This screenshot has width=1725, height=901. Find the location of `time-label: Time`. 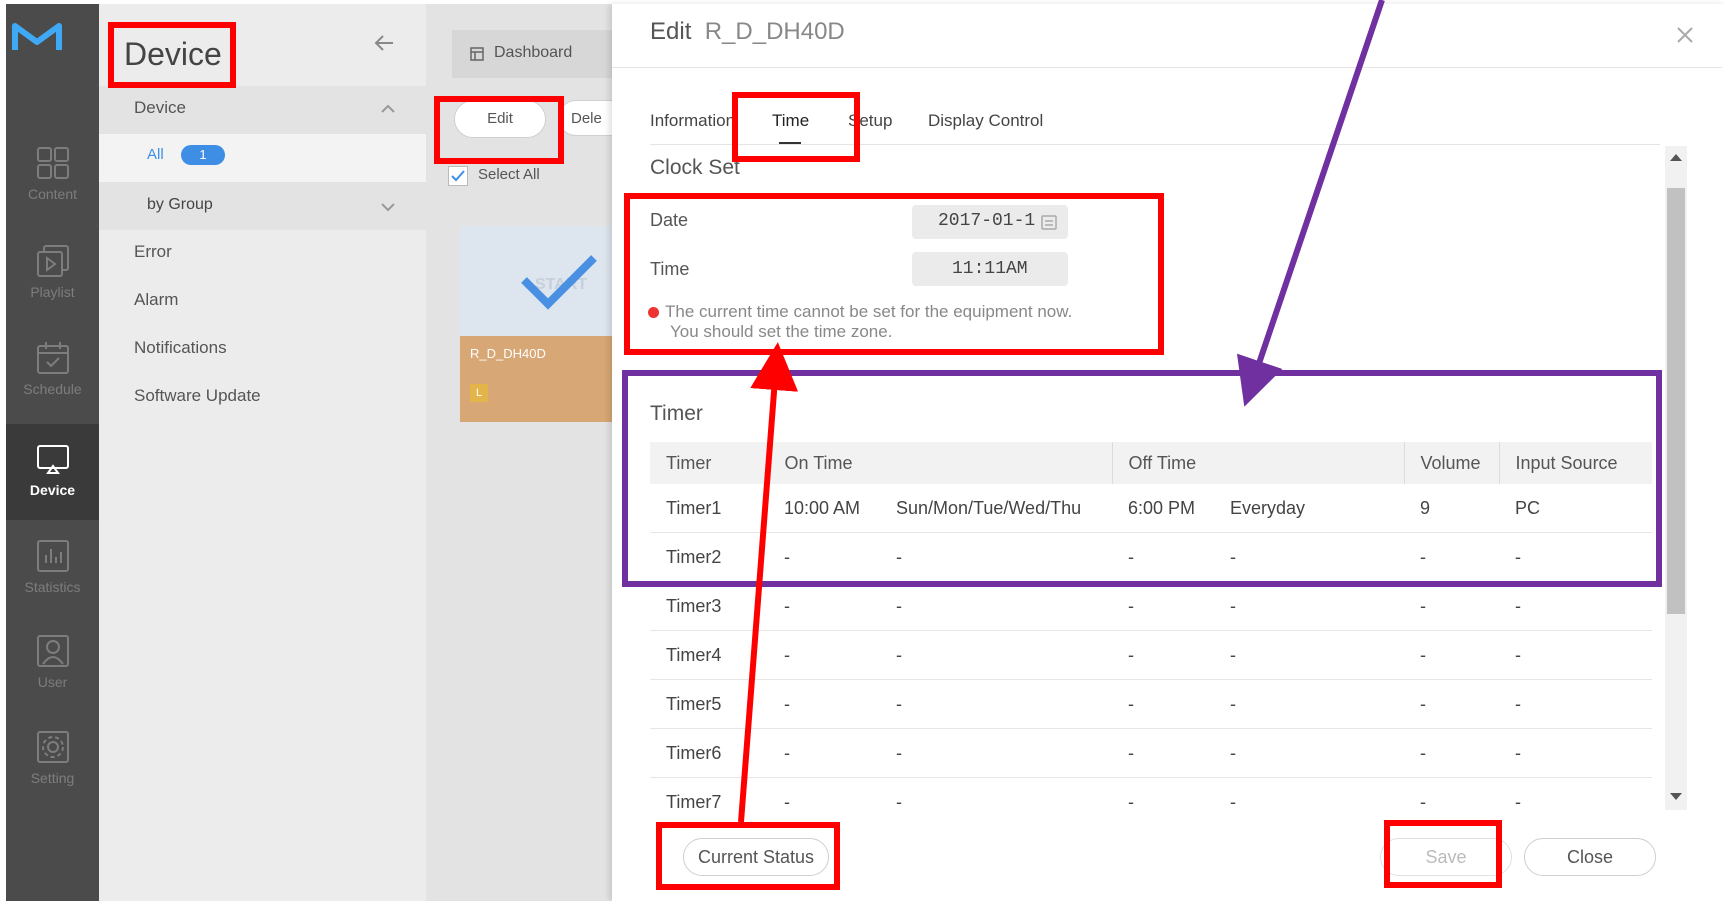

time-label: Time is located at coordinates (670, 269).